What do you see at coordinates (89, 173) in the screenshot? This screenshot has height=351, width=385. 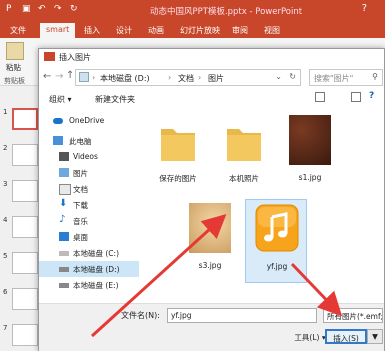 I see `nav-pictures: 图片` at bounding box center [89, 173].